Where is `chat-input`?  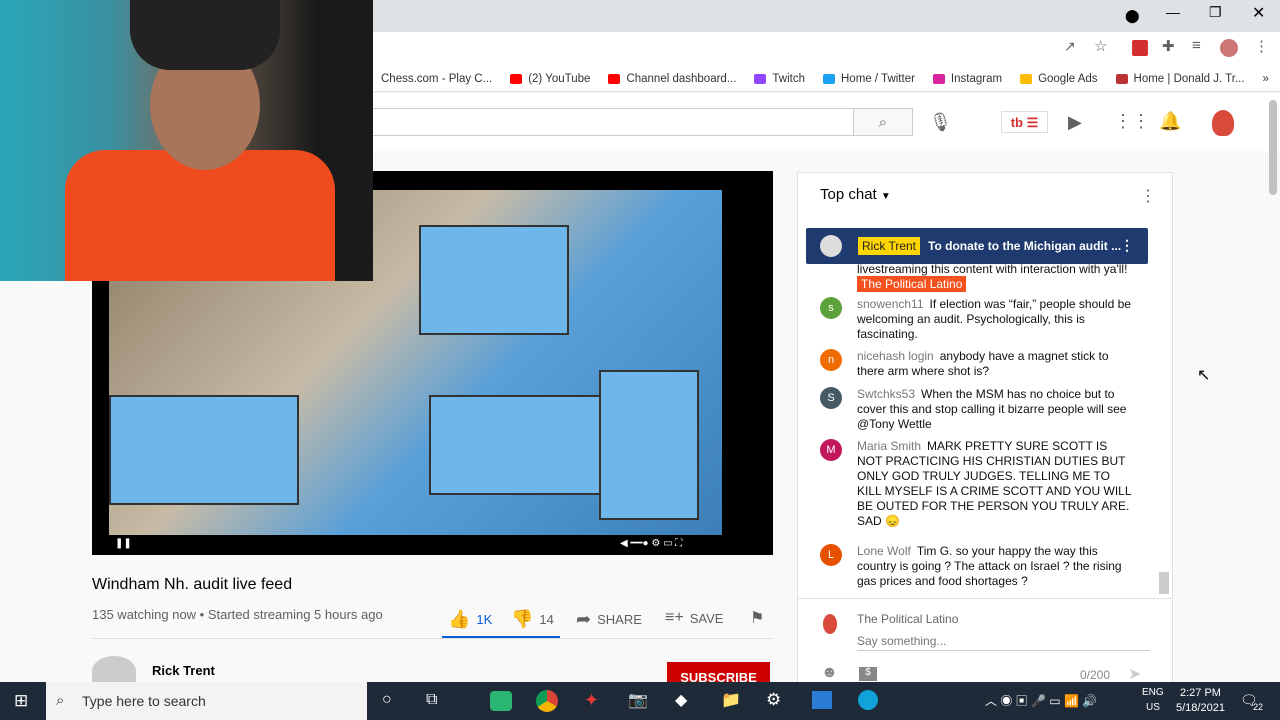
chat-input is located at coordinates (1003, 641).